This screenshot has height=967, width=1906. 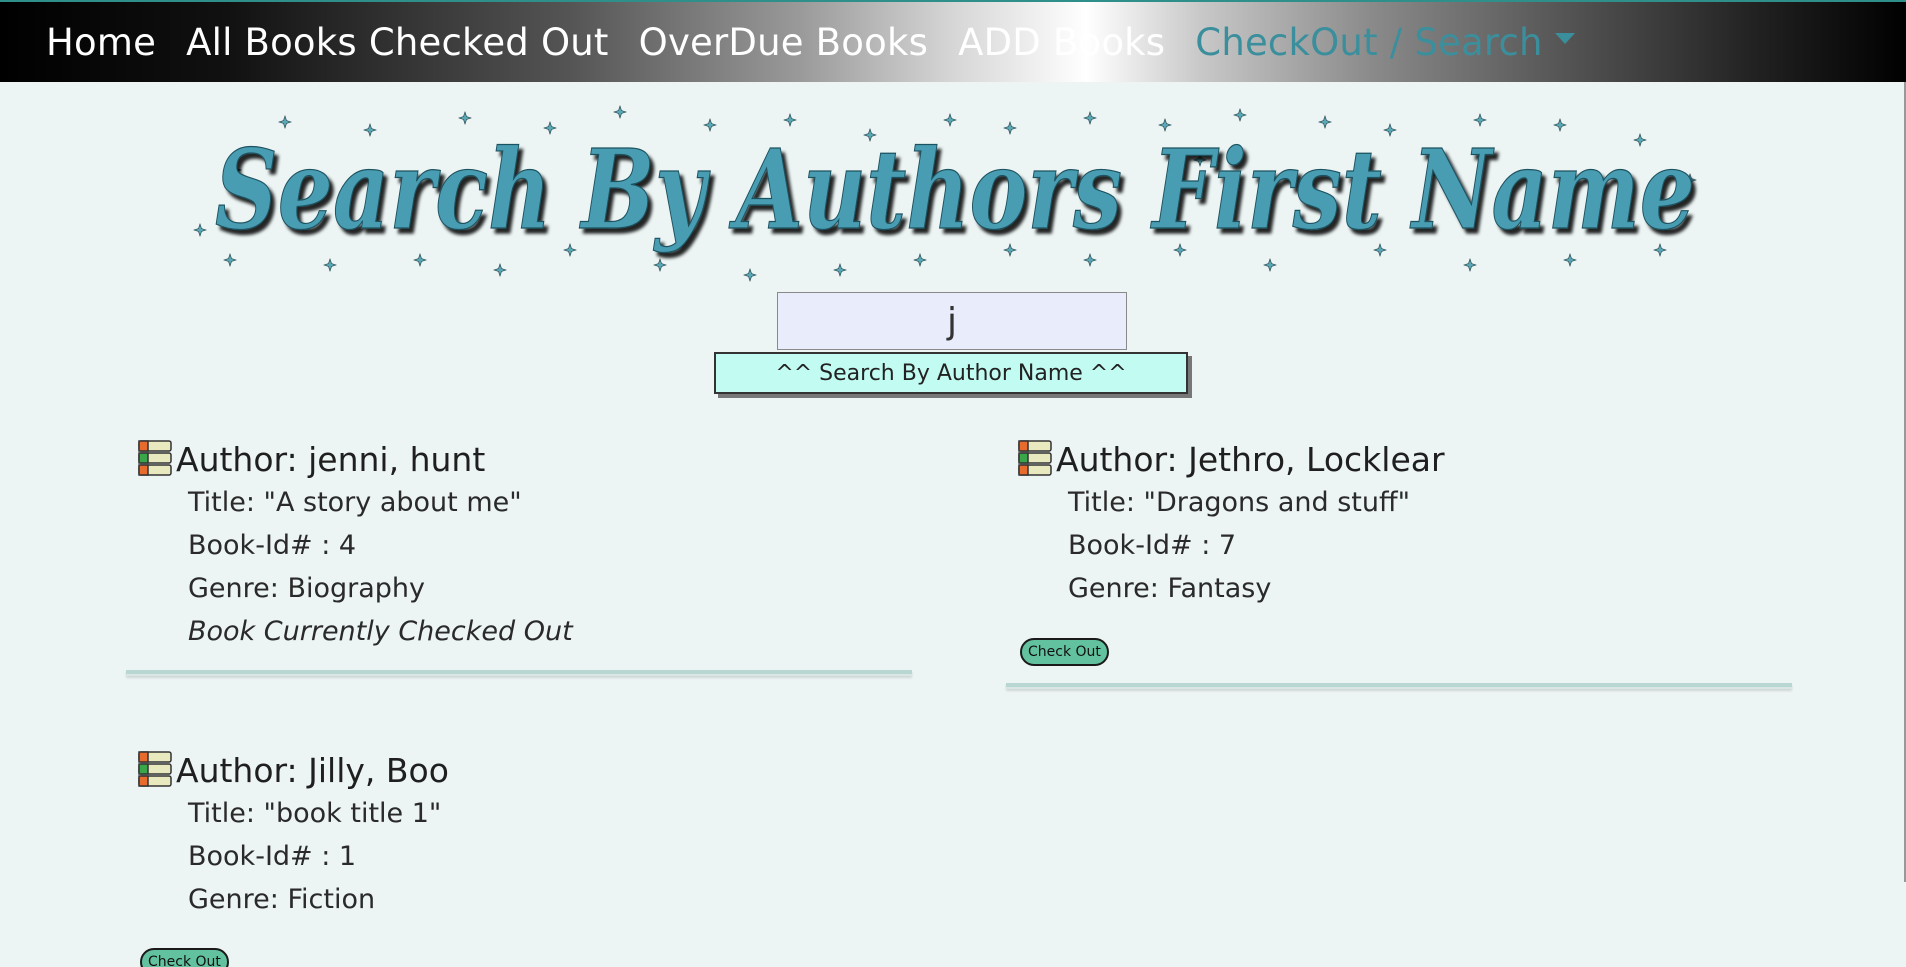 I want to click on author-search-input, so click(x=952, y=321).